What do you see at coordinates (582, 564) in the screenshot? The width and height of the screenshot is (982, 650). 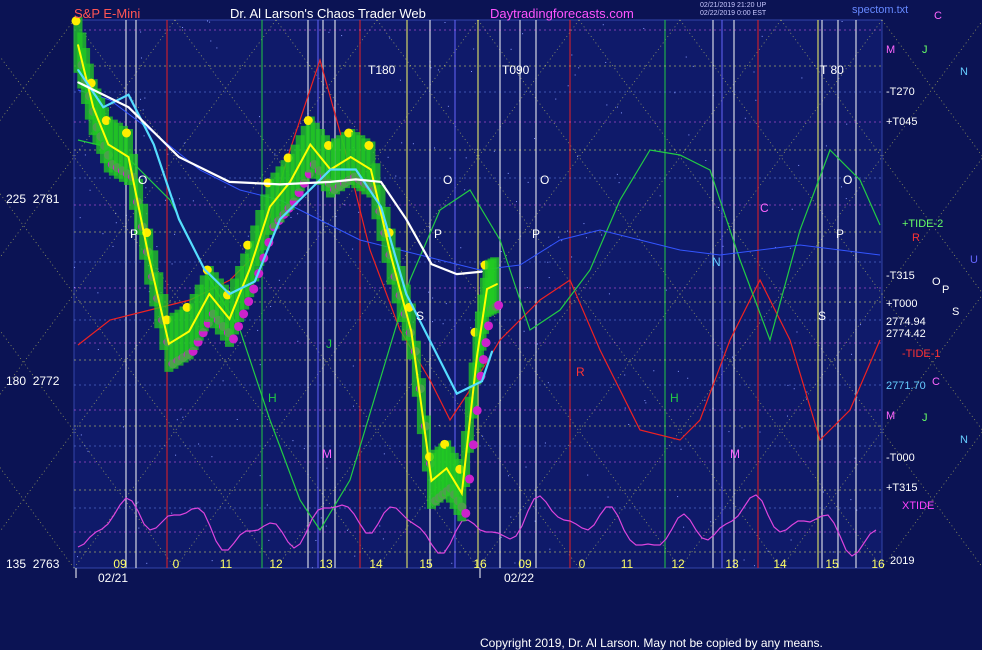 I see `hour-tick-label: 0` at bounding box center [582, 564].